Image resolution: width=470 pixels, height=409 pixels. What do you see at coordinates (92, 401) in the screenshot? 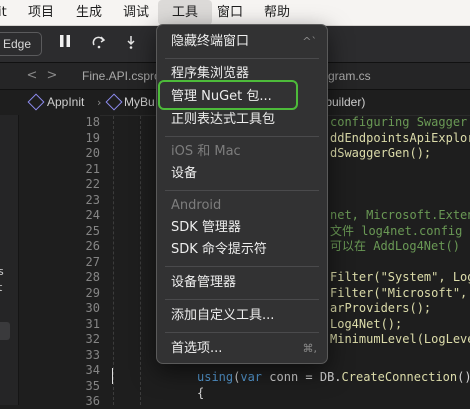
I see `line-number: 36` at bounding box center [92, 401].